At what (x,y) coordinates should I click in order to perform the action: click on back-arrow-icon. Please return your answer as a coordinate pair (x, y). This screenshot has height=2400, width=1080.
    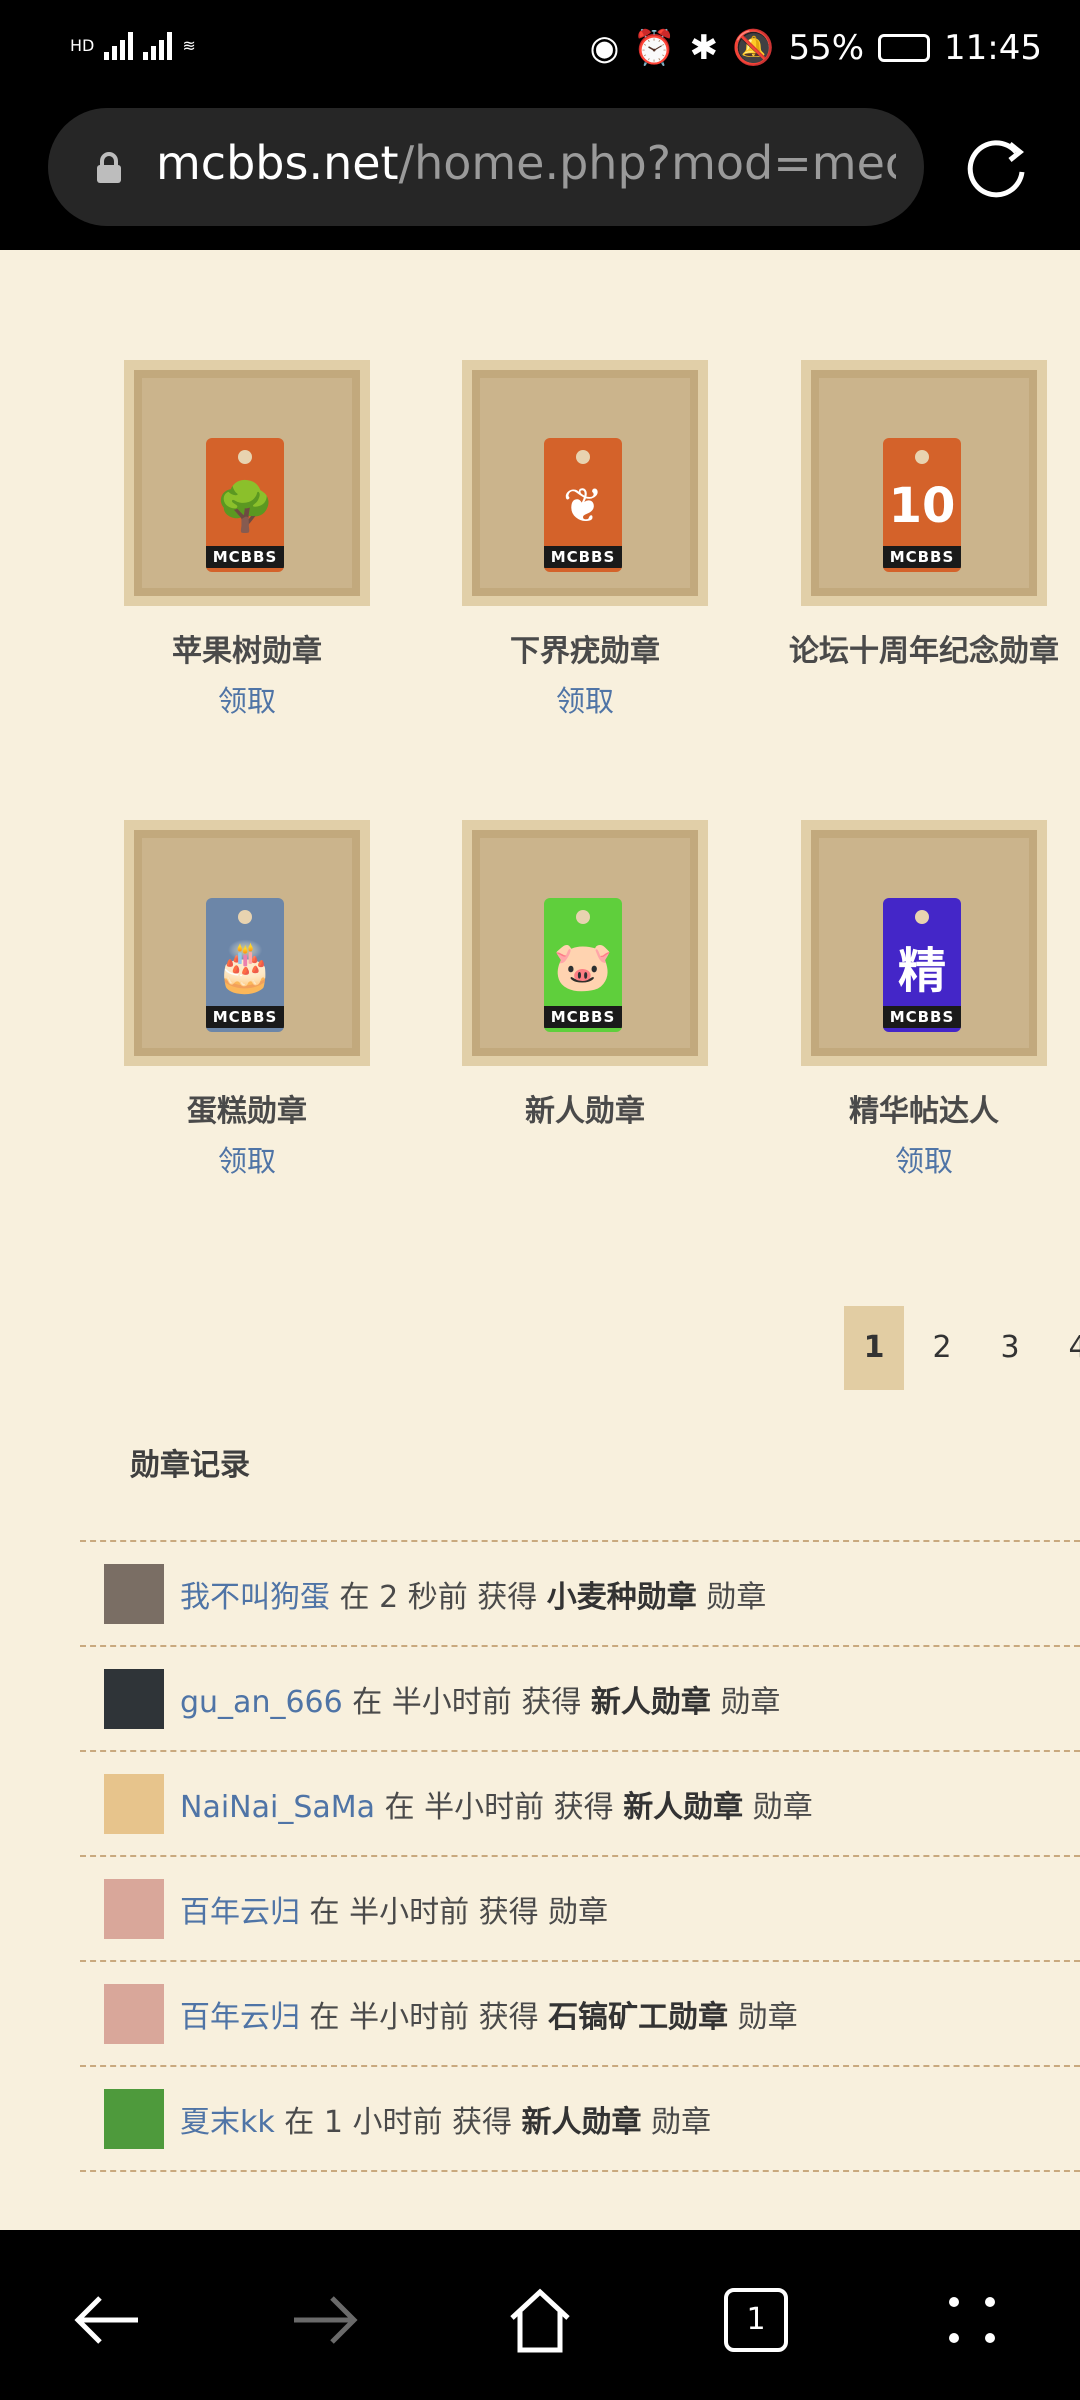
    Looking at the image, I should click on (108, 2320).